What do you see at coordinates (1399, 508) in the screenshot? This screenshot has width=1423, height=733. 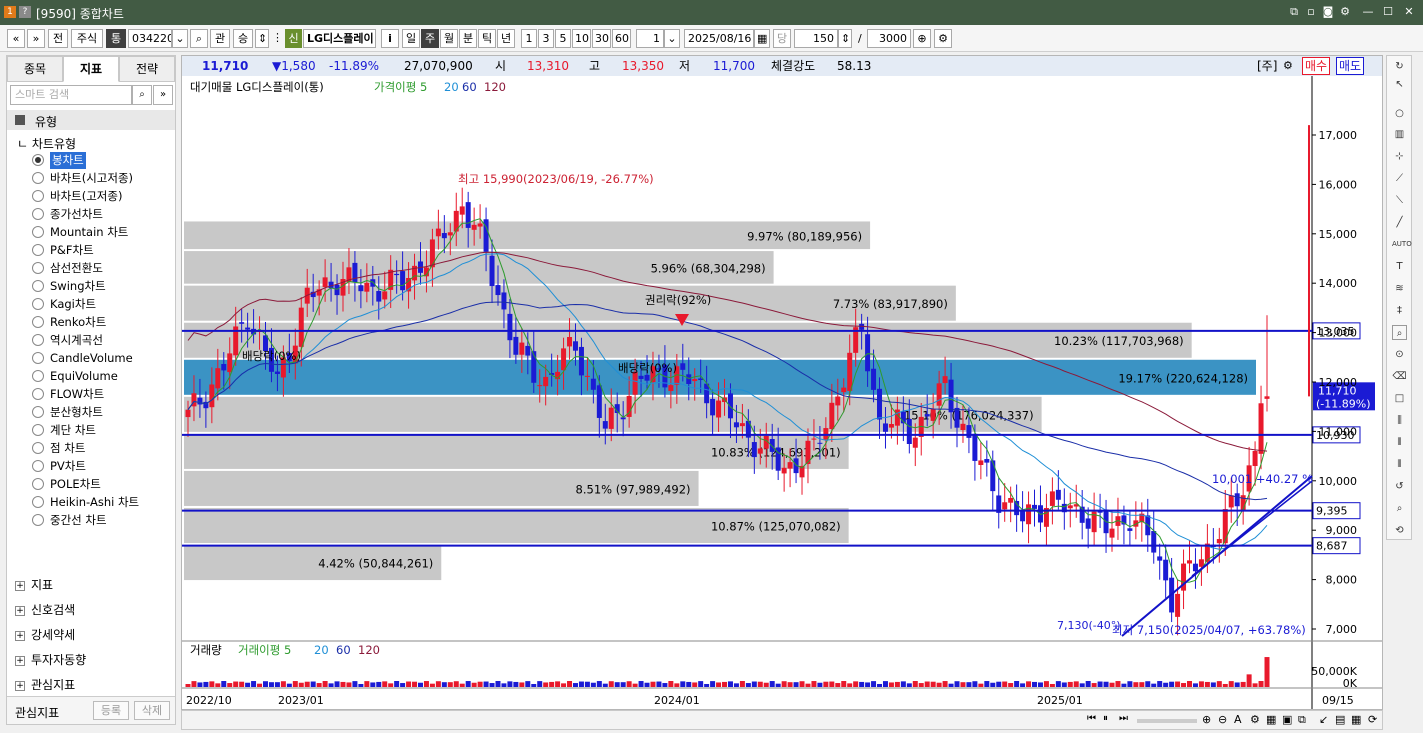 I see `search-tool-icon: ⌕` at bounding box center [1399, 508].